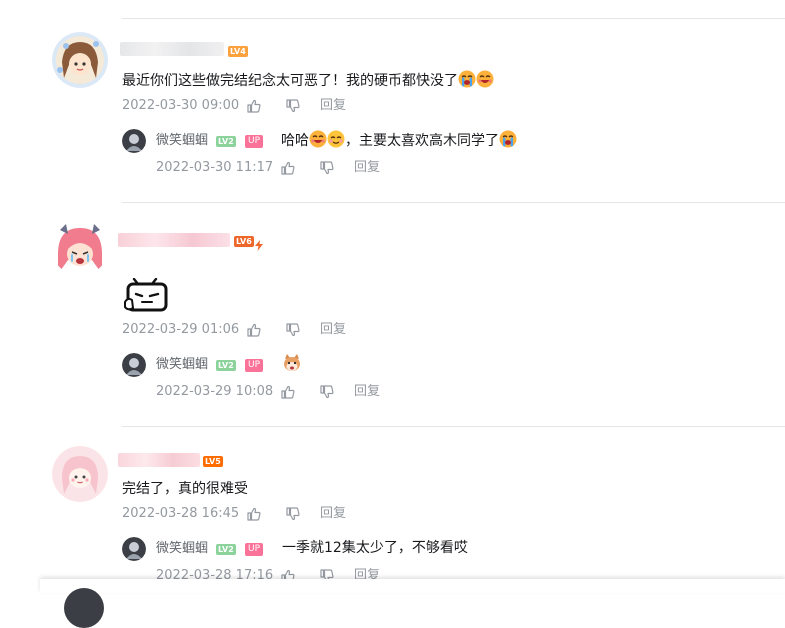 This screenshot has height=628, width=785. I want to click on reply-time: 2022-03-30 11:17, so click(215, 167).